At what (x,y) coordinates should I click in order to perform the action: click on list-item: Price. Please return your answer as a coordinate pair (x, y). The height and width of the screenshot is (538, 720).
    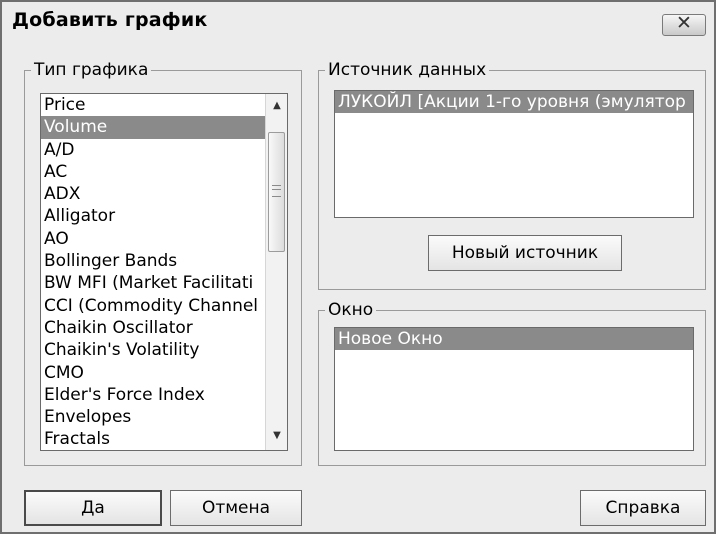
    Looking at the image, I should click on (153, 105).